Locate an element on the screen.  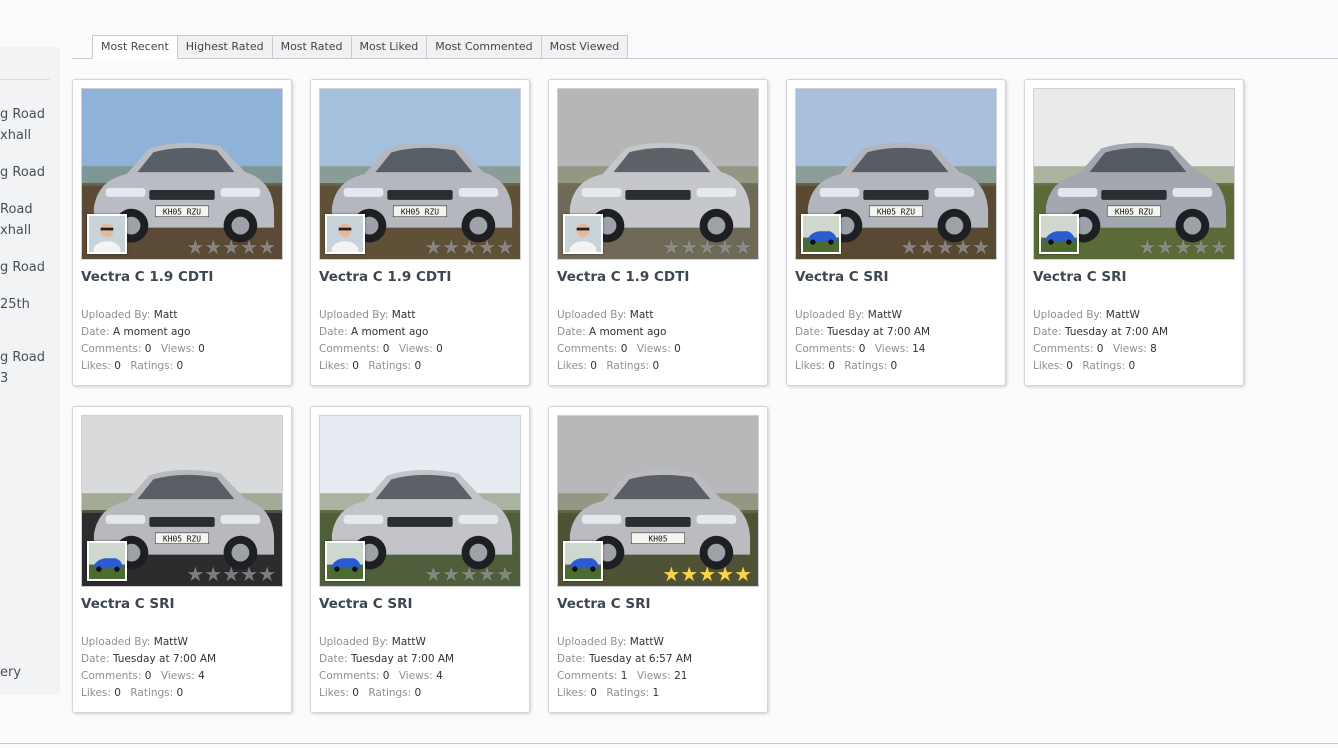
tab-most-recent: Most Recent is located at coordinates (135, 47).